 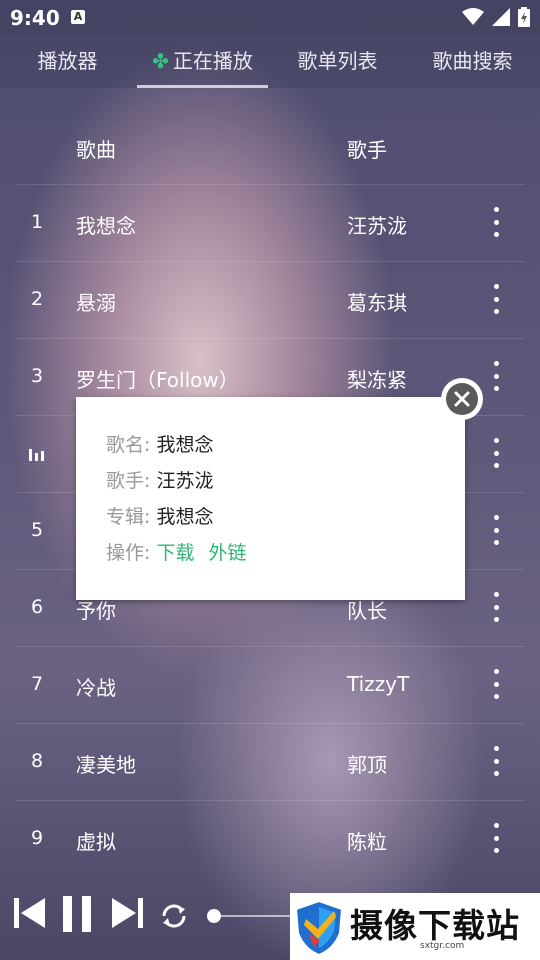 I want to click on tab-label: 歌单列表, so click(x=337, y=61).